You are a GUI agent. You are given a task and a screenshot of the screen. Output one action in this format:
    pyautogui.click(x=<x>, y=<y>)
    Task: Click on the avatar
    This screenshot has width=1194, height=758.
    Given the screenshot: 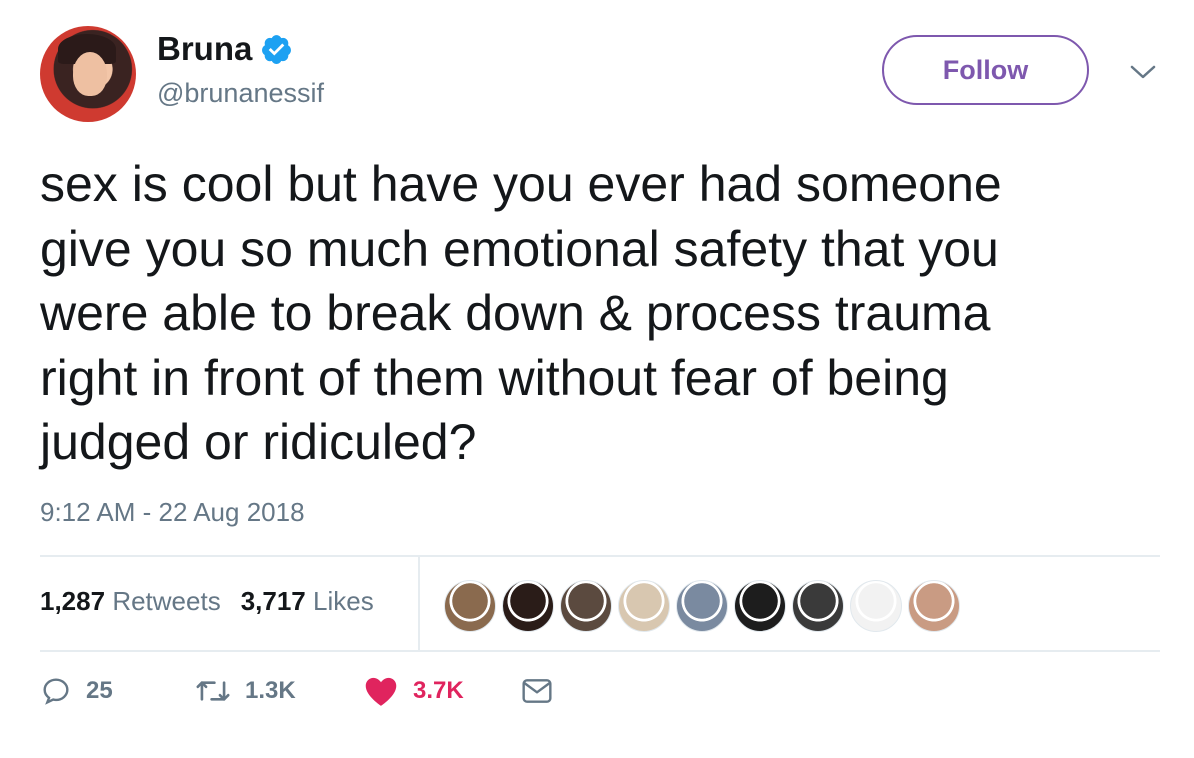 What is the action you would take?
    pyautogui.click(x=88, y=74)
    